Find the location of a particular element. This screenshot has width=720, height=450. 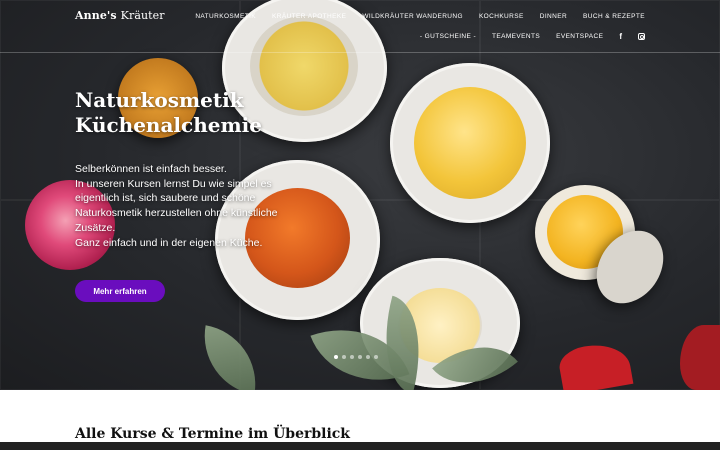

nav-eventspace: EVENTSPACE is located at coordinates (579, 36).